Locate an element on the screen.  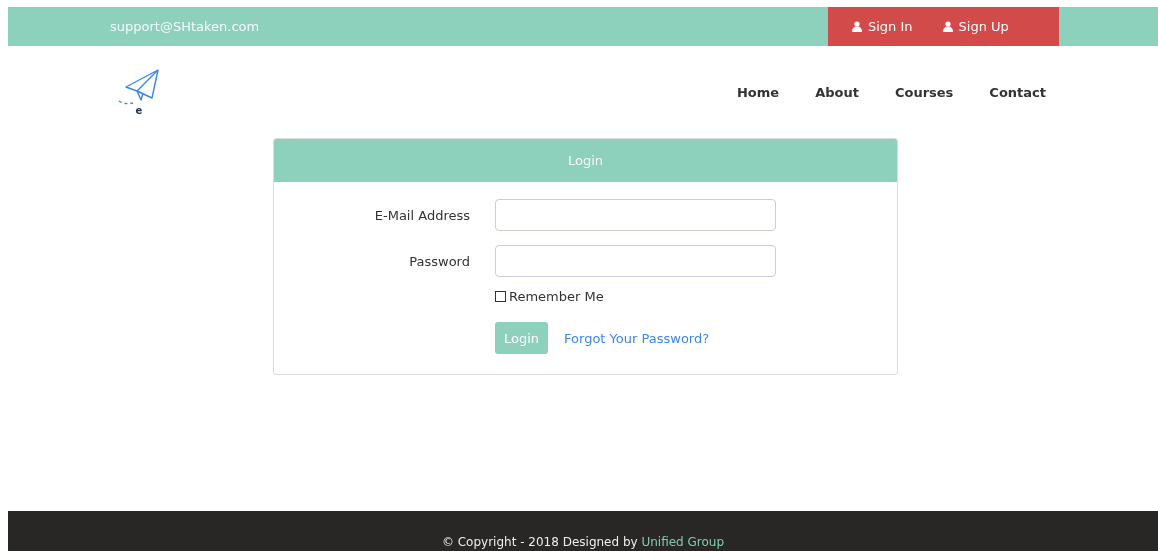
nav-link: About is located at coordinates (837, 92).